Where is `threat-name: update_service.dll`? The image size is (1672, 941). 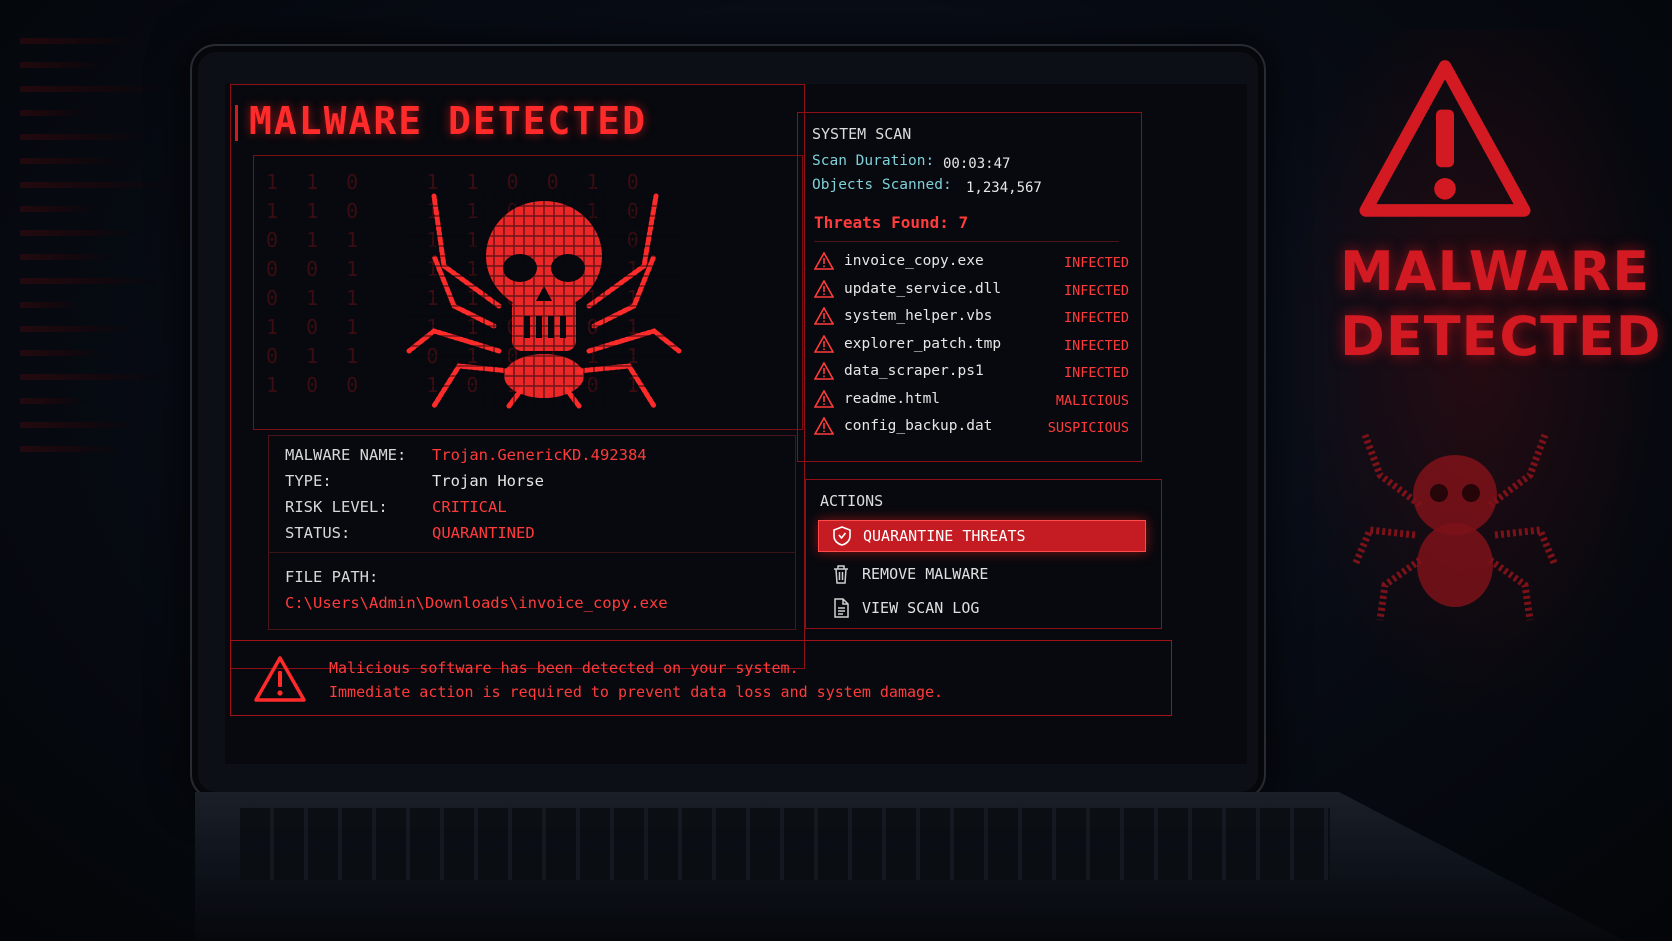 threat-name: update_service.dll is located at coordinates (923, 288).